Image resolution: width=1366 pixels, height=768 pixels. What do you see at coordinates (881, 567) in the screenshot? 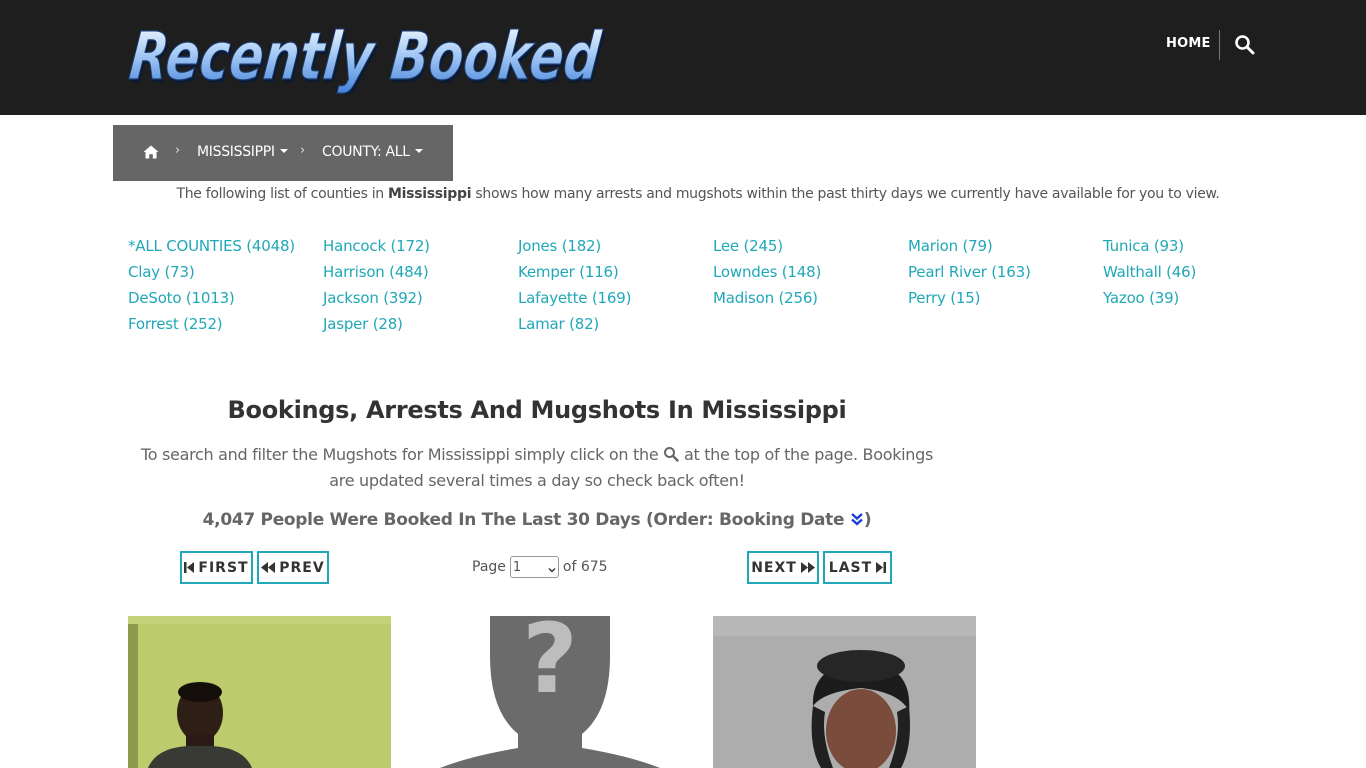
I see `step-forward-icon` at bounding box center [881, 567].